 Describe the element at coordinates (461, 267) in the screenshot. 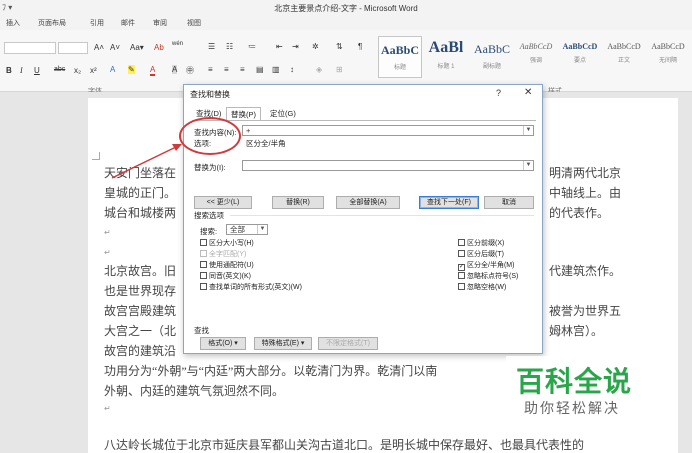

I see `checkmark-icon: ✓` at that location.